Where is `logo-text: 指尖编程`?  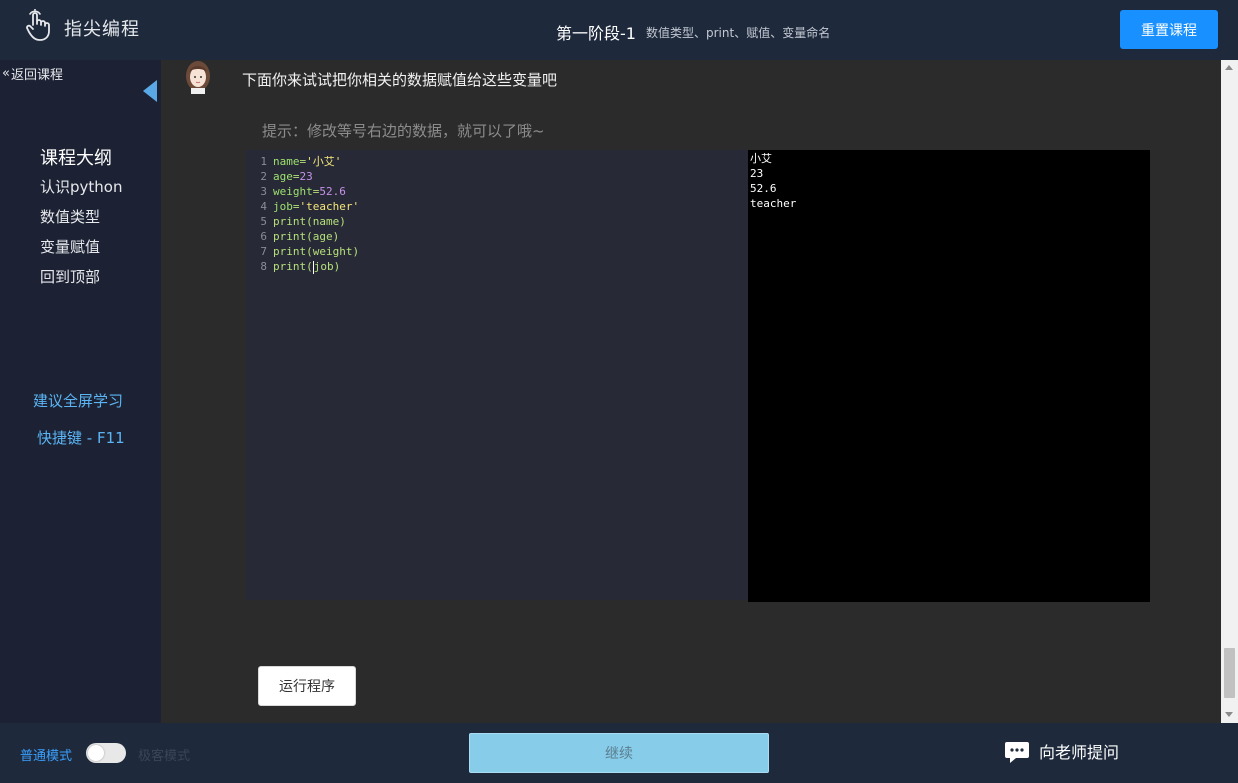 logo-text: 指尖编程 is located at coordinates (102, 29).